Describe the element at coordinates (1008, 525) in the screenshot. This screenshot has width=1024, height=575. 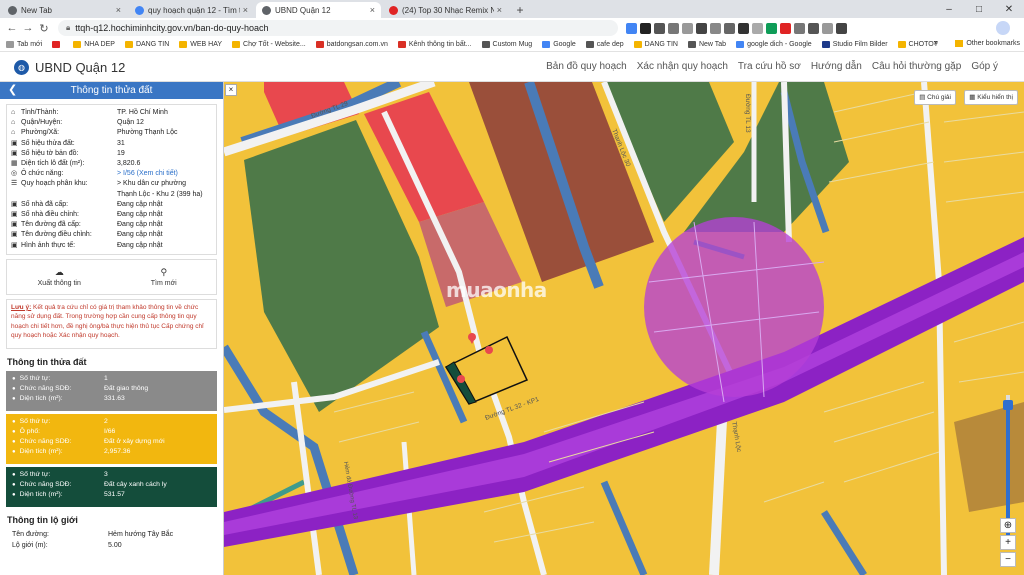
I see `locate-button: ⊕` at that location.